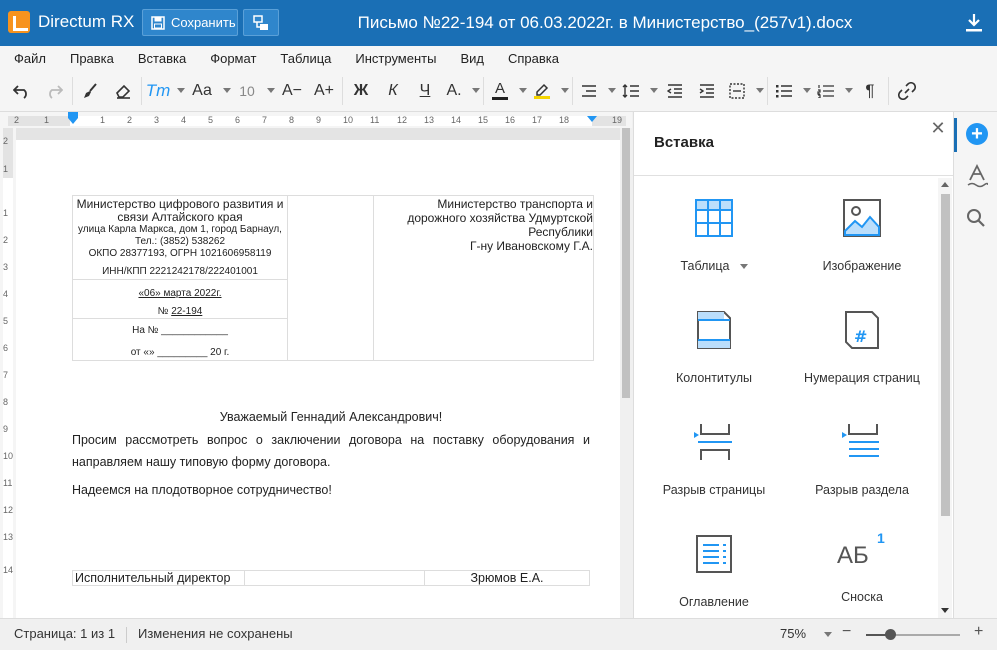  What do you see at coordinates (393, 91) in the screenshot?
I see `italic-button: К` at bounding box center [393, 91].